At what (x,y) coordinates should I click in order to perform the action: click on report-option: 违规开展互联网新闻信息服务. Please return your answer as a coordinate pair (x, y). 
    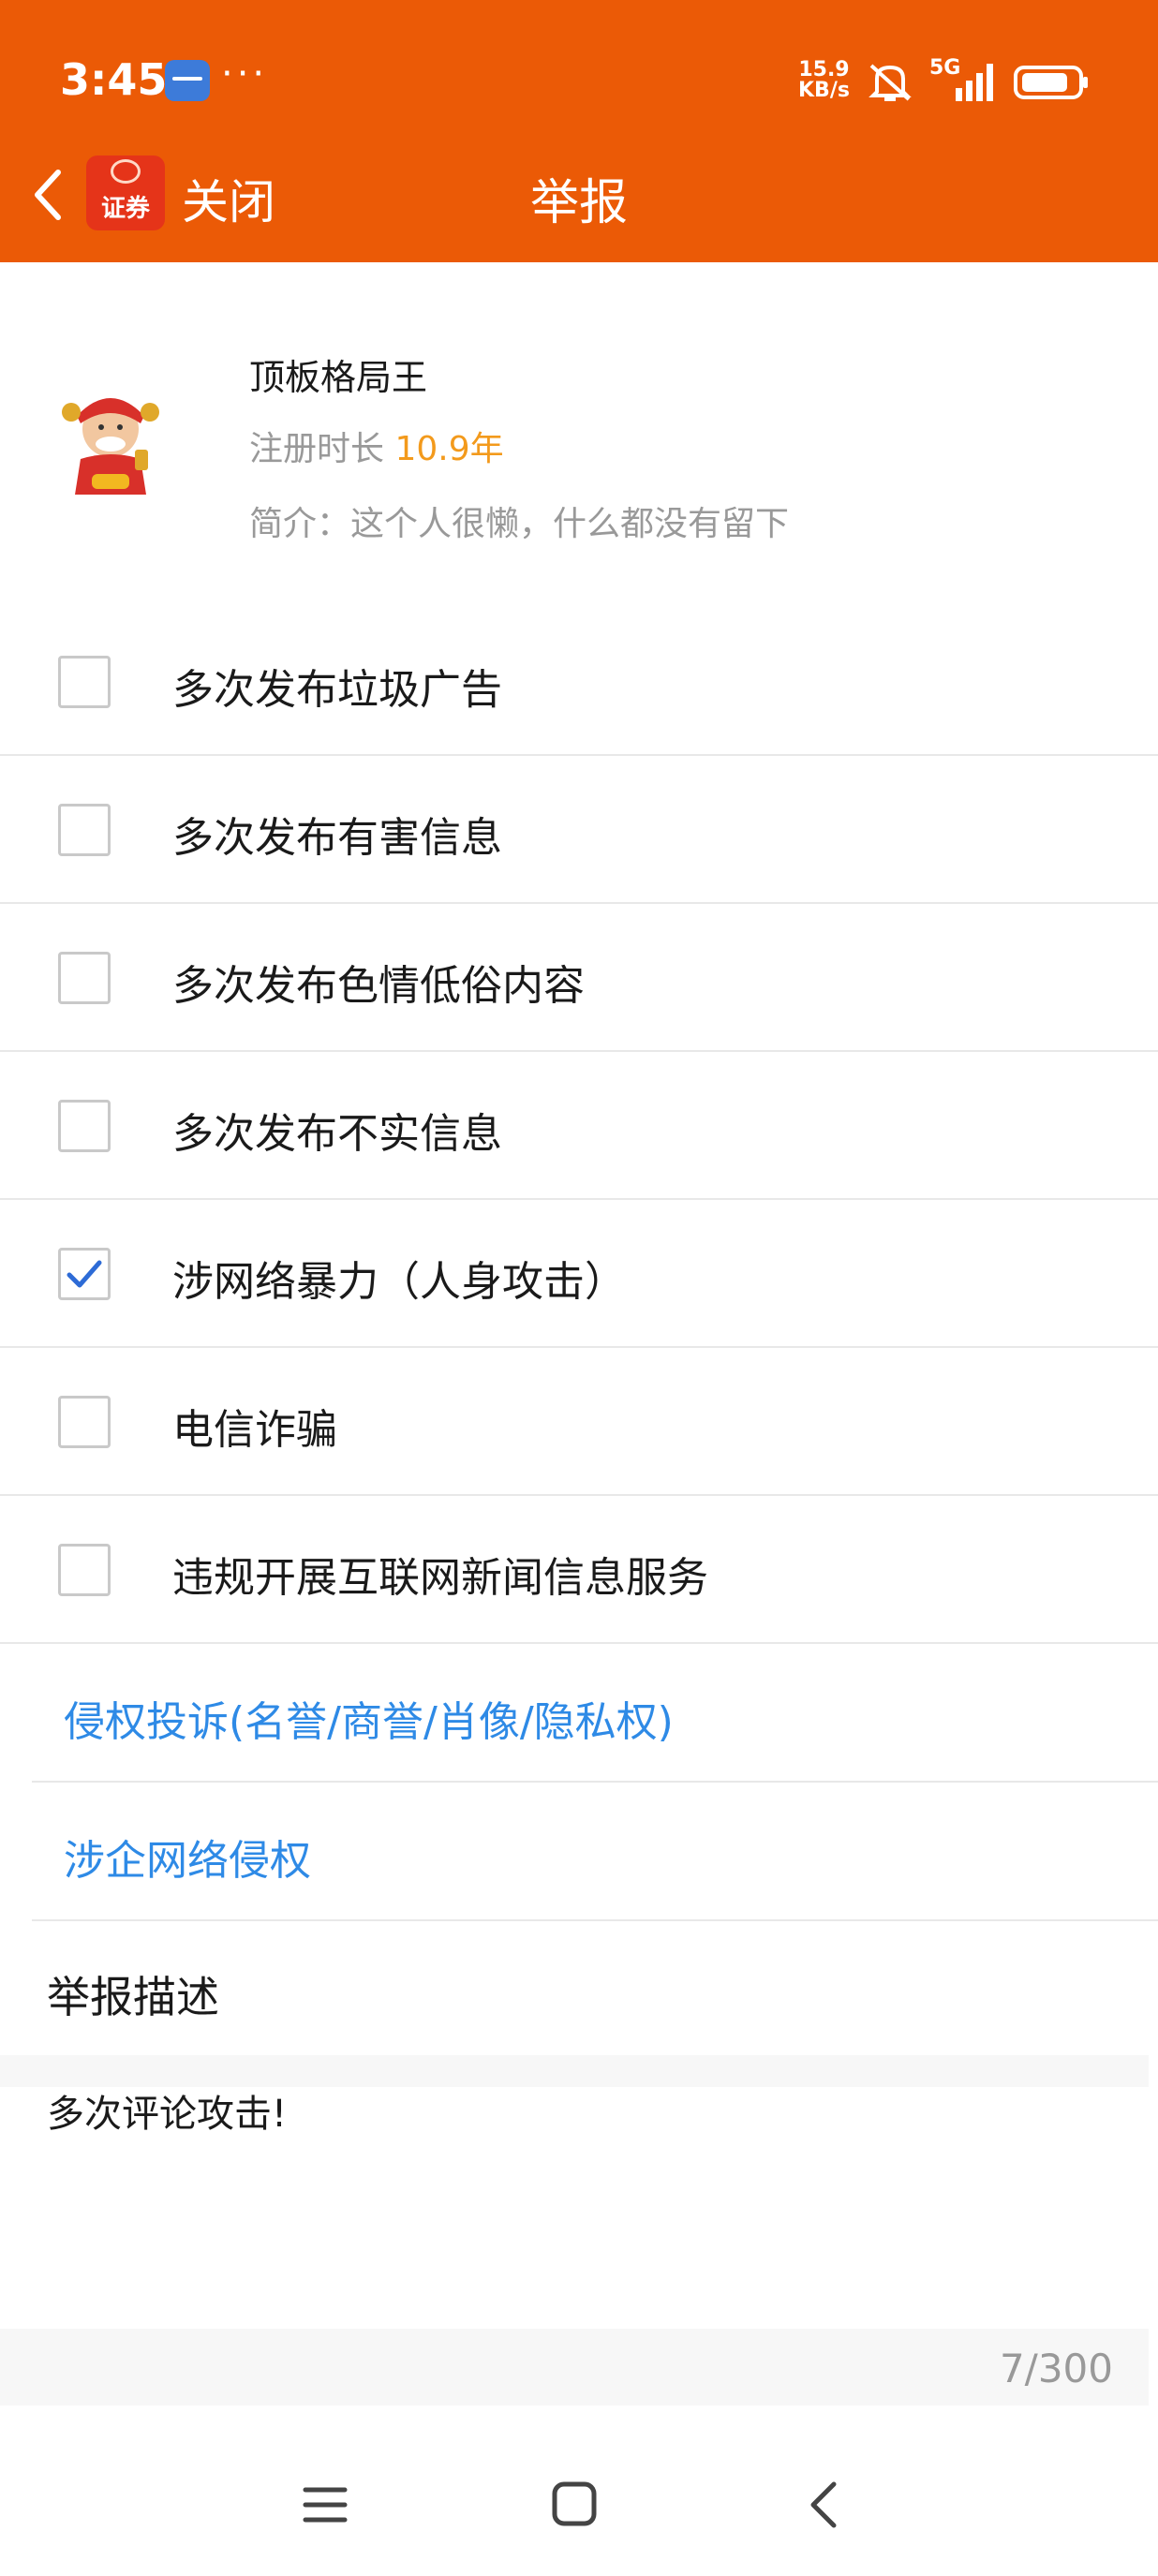
    Looking at the image, I should click on (579, 1570).